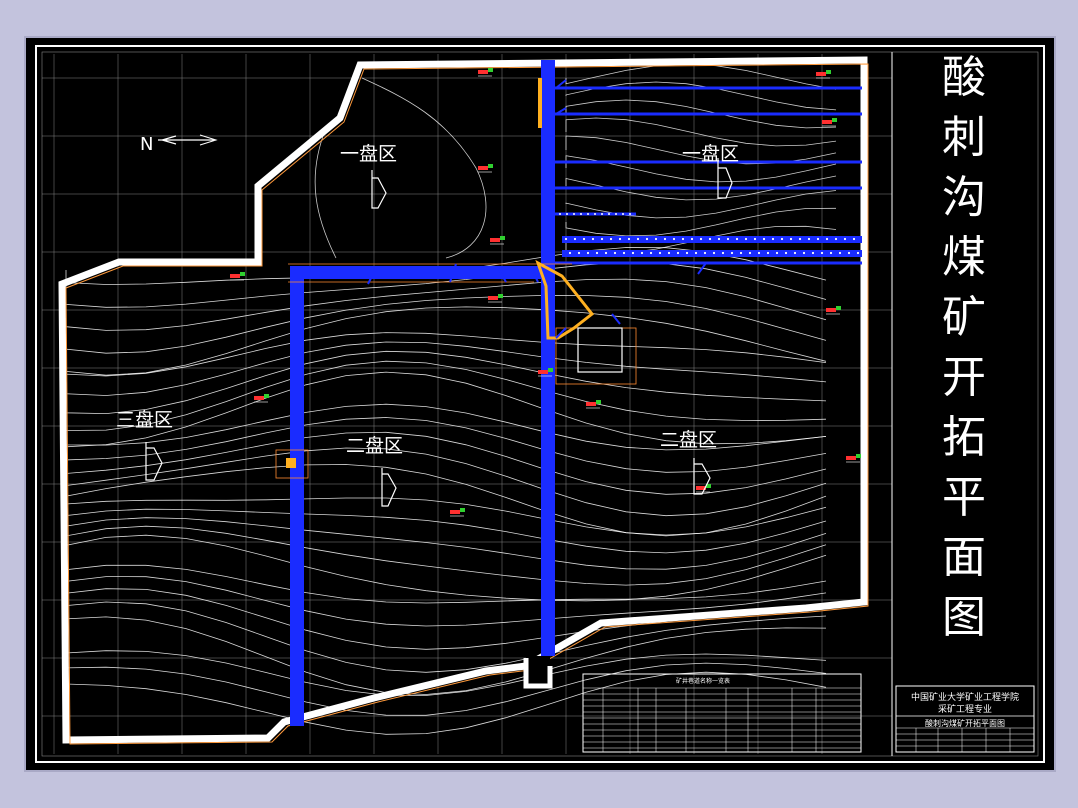  What do you see at coordinates (548, 358) in the screenshot?
I see `main-haulage-roadway` at bounding box center [548, 358].